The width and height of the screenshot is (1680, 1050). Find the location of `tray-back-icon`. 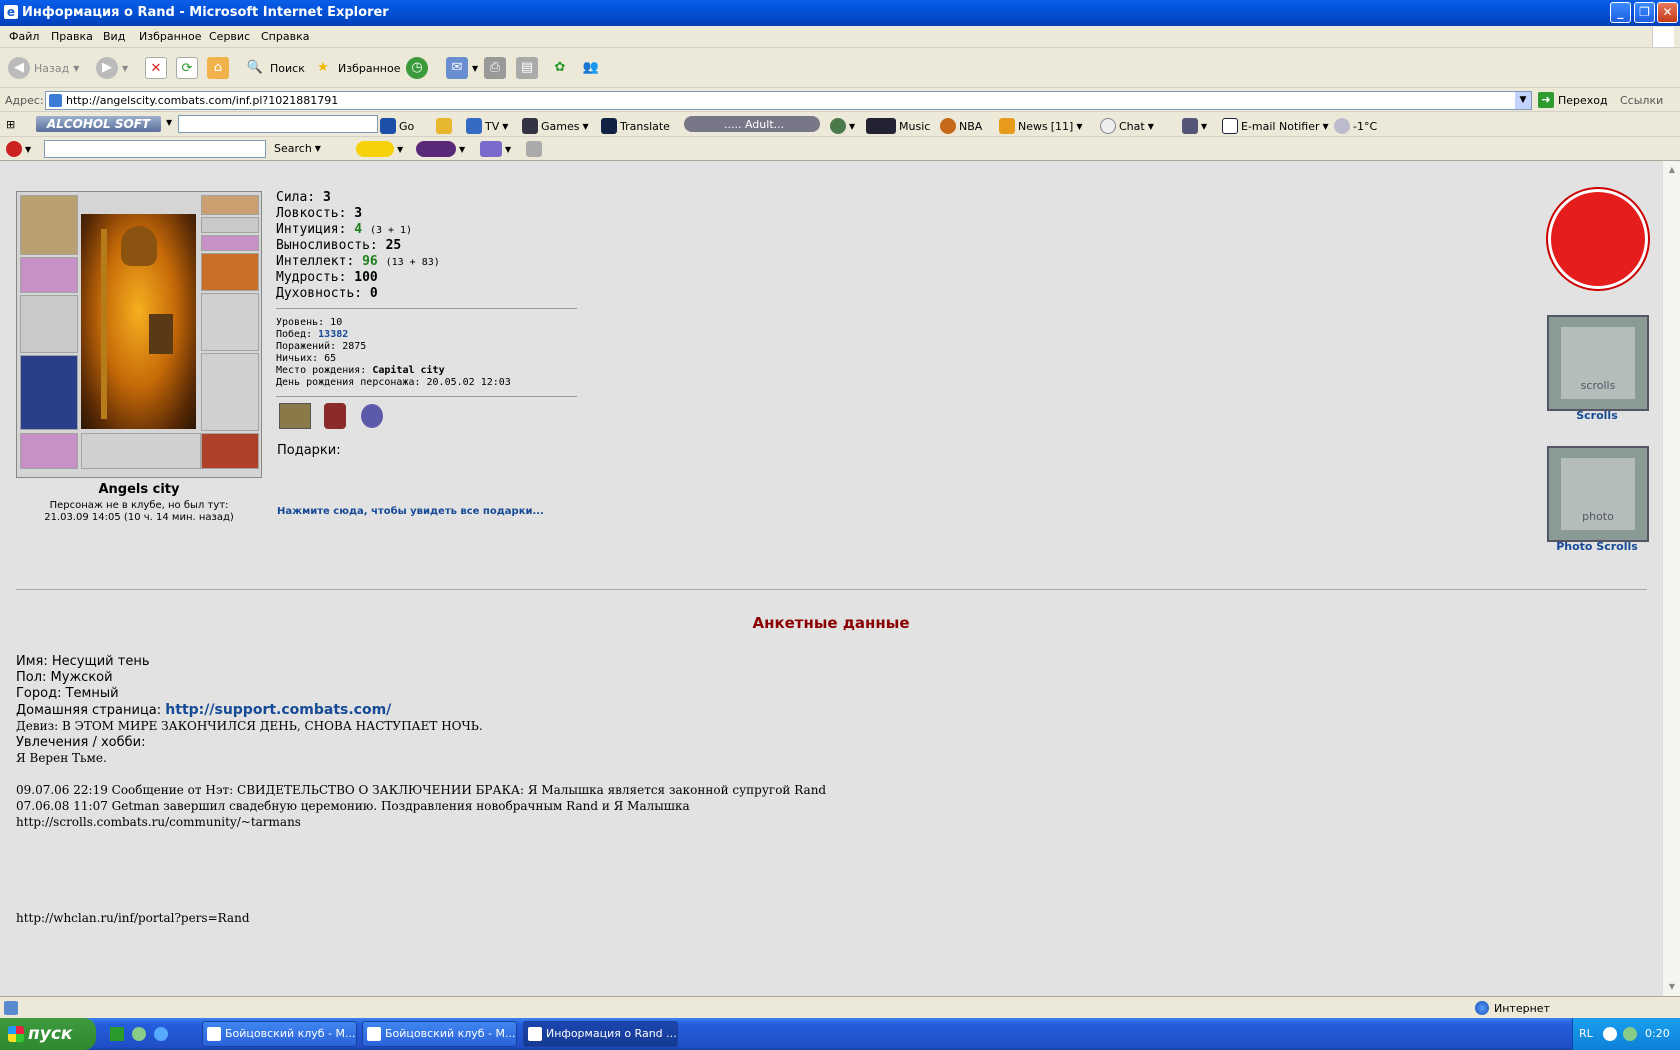

tray-back-icon is located at coordinates (1610, 1034).